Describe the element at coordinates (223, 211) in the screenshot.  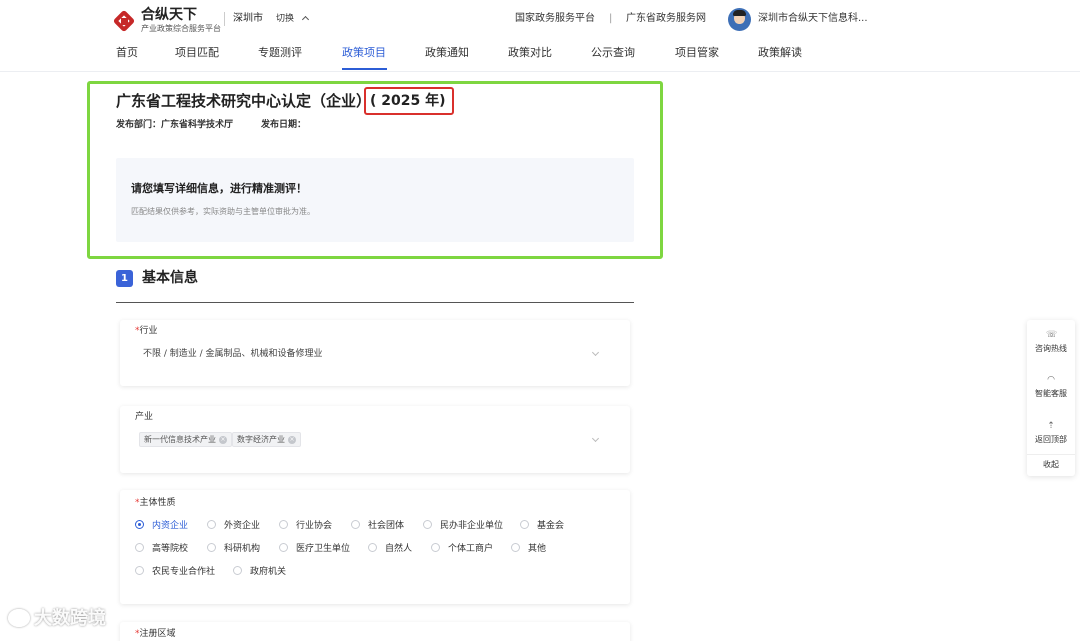
I see `prompt-subtitle: 匹配结果仅供参考，实际资助与主管单位审批为准。` at that location.